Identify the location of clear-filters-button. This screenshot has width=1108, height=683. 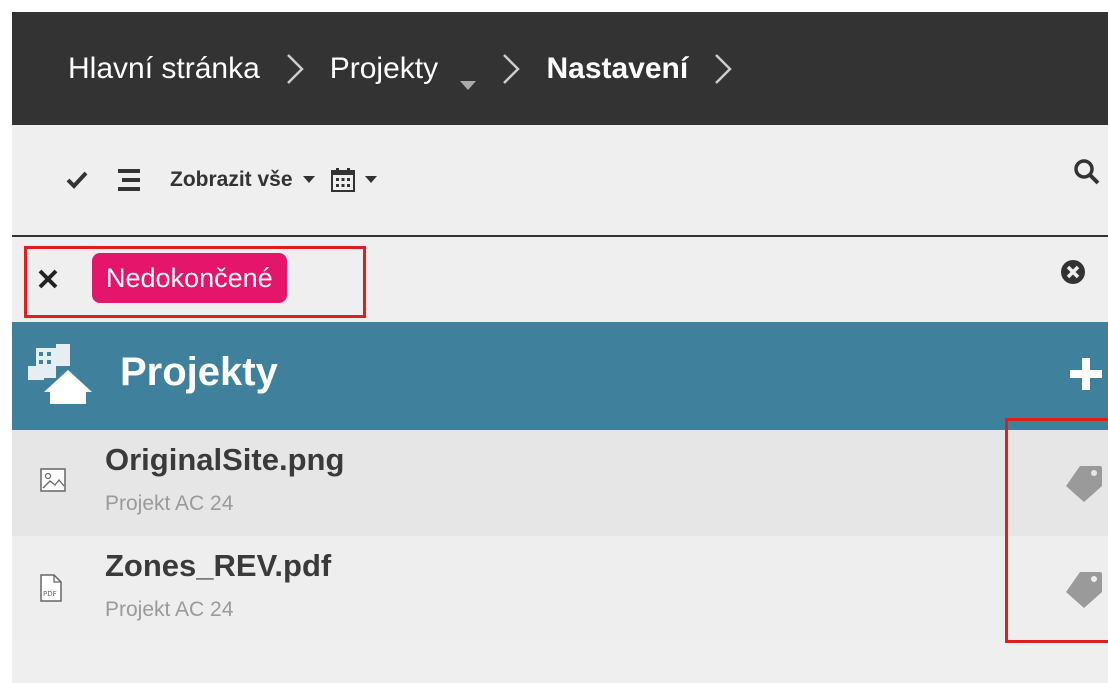
(1073, 274).